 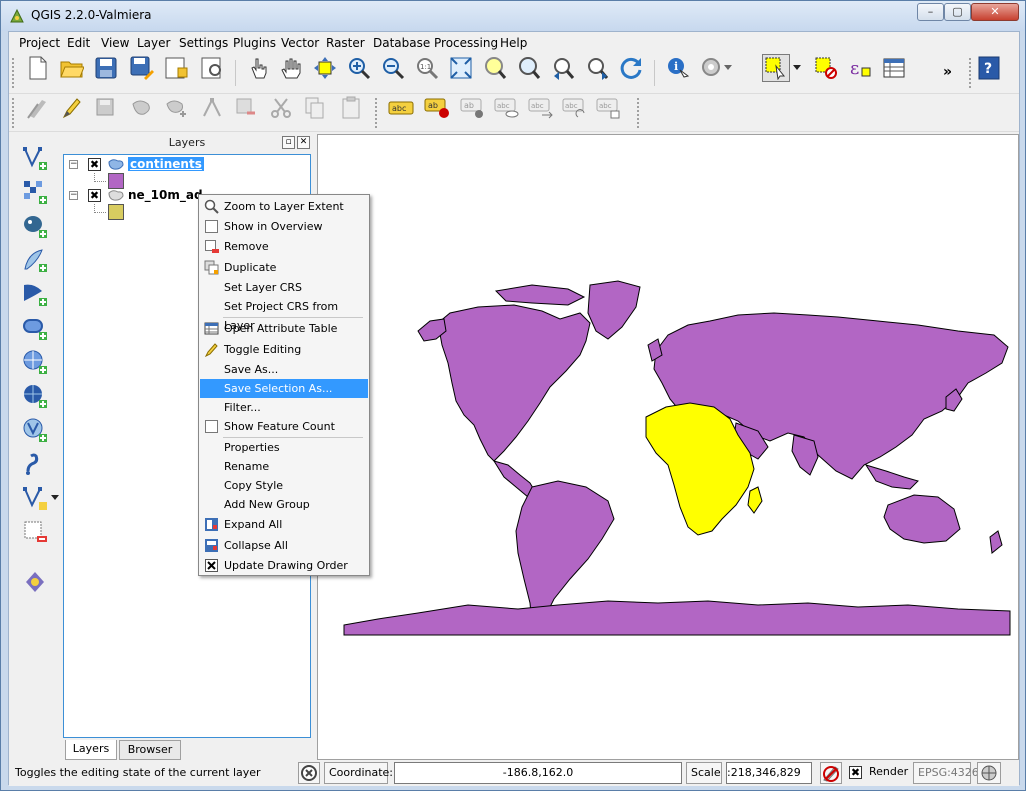 What do you see at coordinates (989, 773) in the screenshot?
I see `crs-globe-icon` at bounding box center [989, 773].